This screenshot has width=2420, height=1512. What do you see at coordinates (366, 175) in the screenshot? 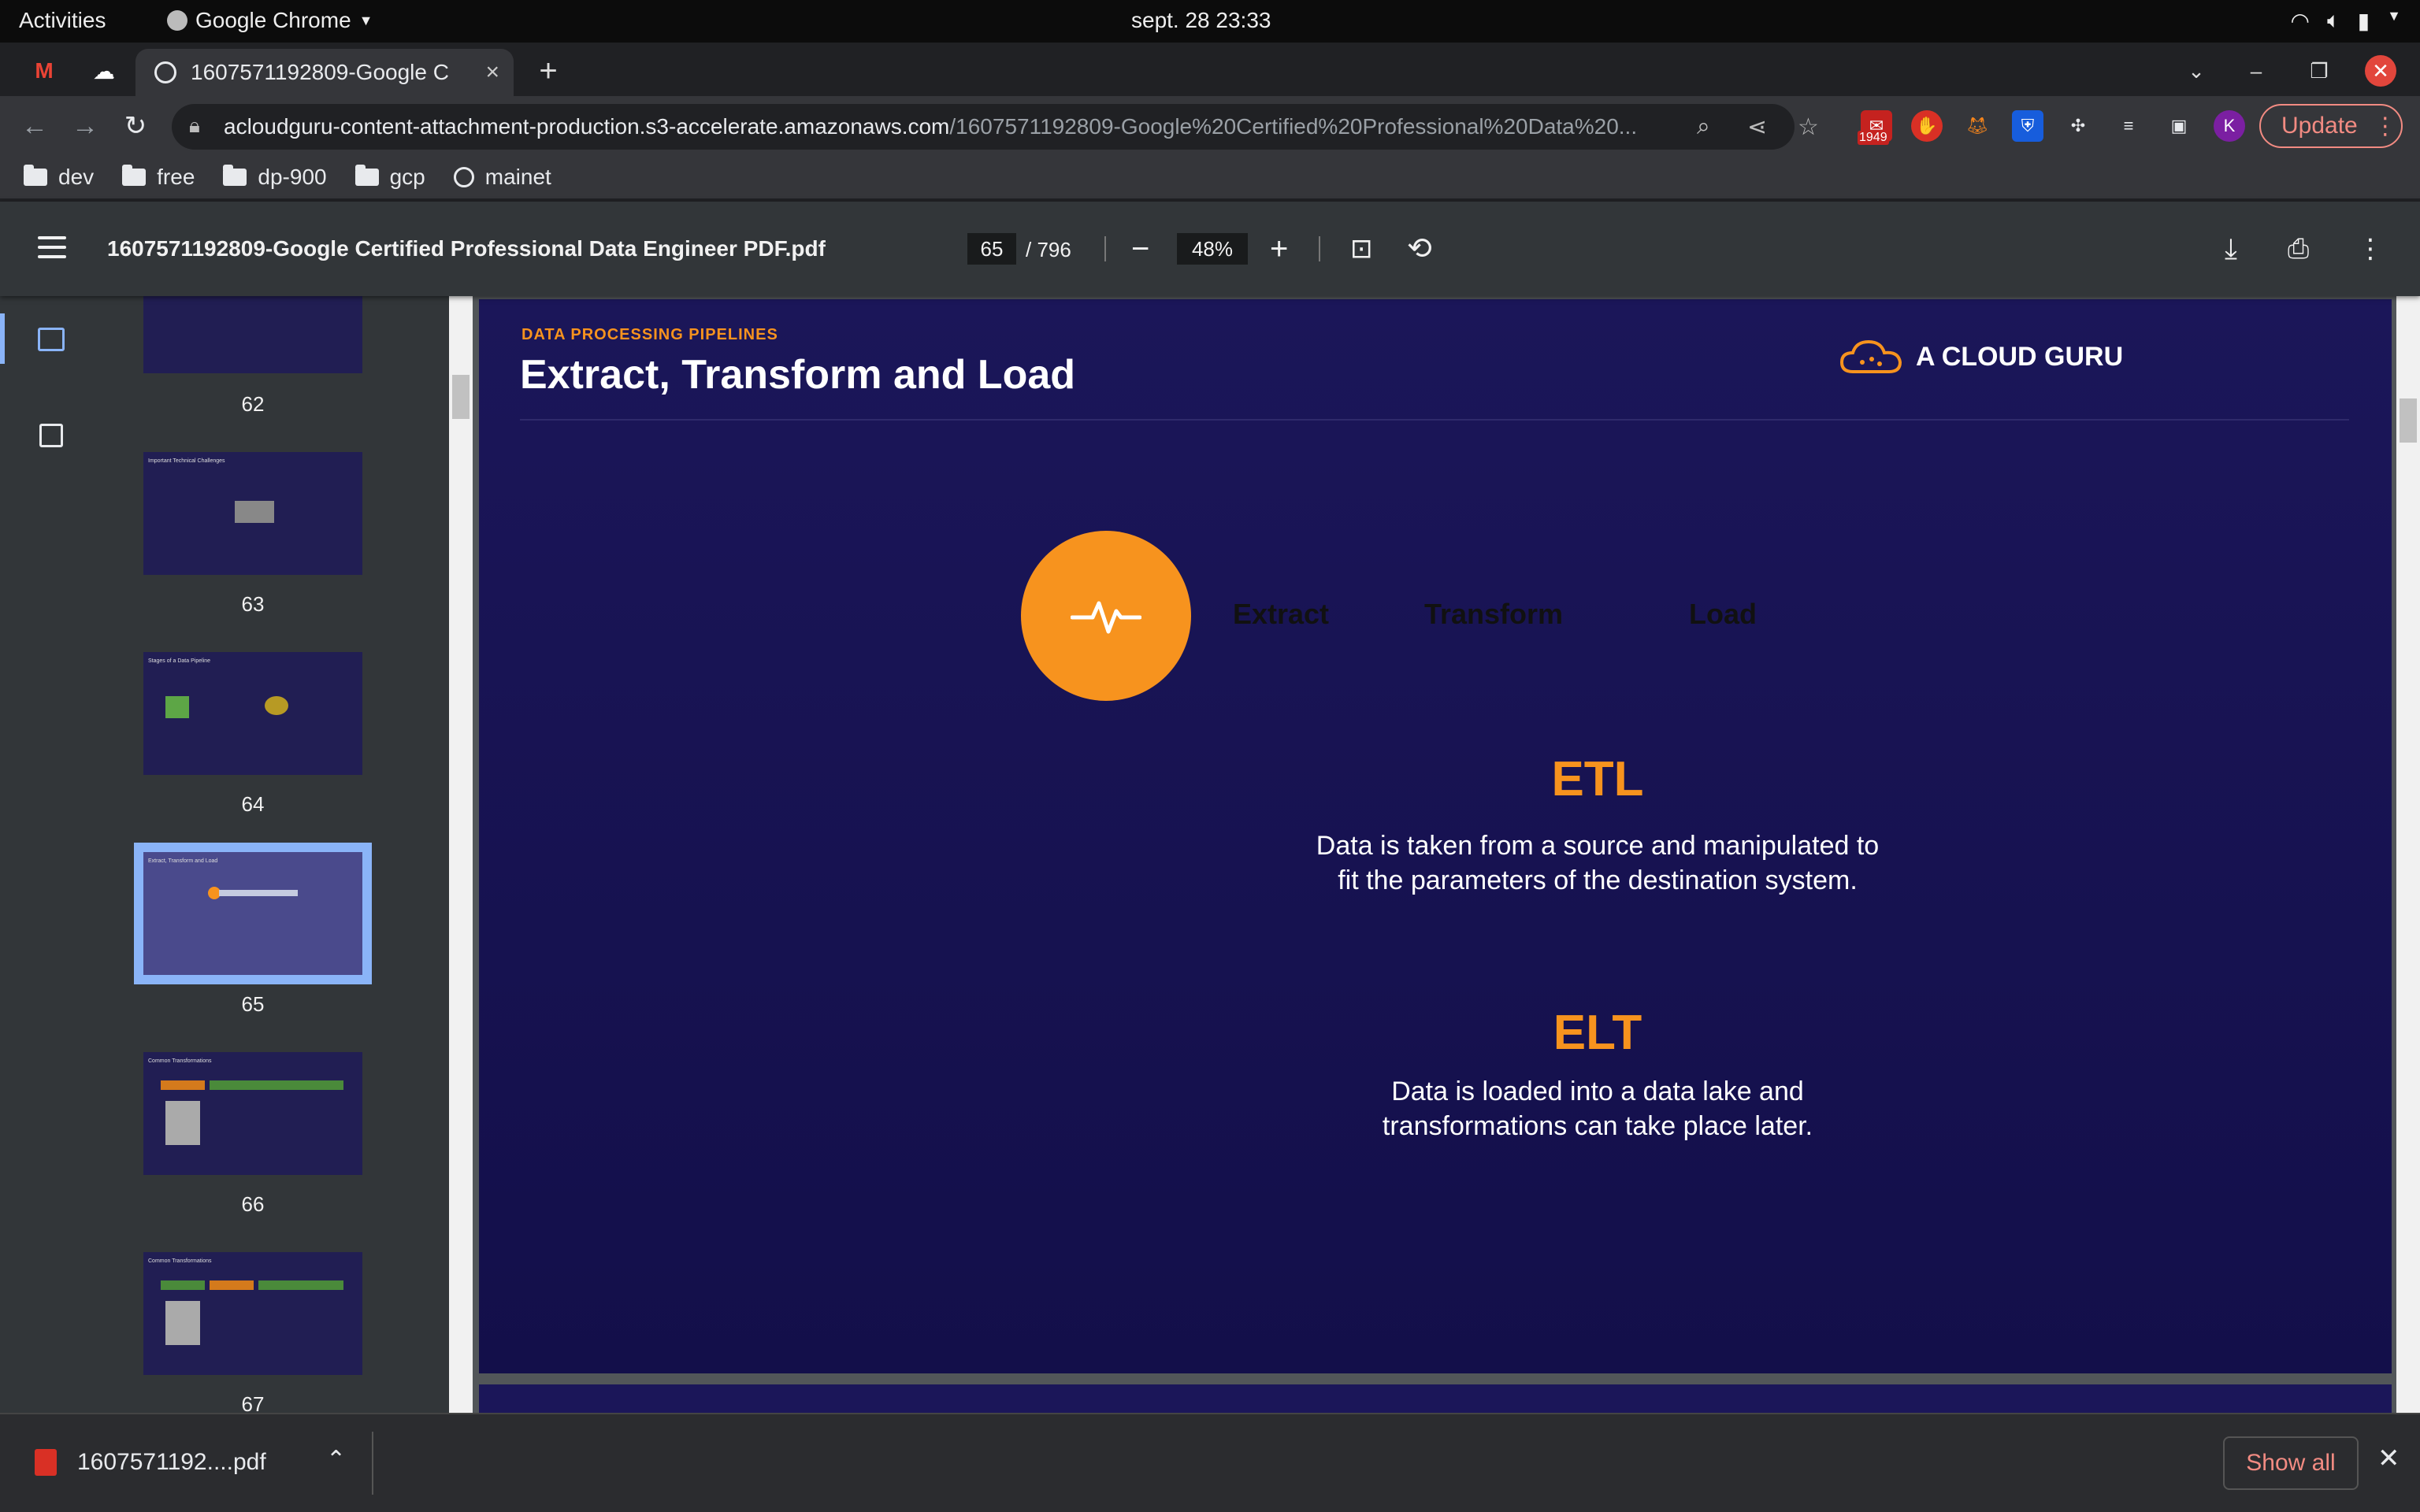
I see `folder-icon` at bounding box center [366, 175].